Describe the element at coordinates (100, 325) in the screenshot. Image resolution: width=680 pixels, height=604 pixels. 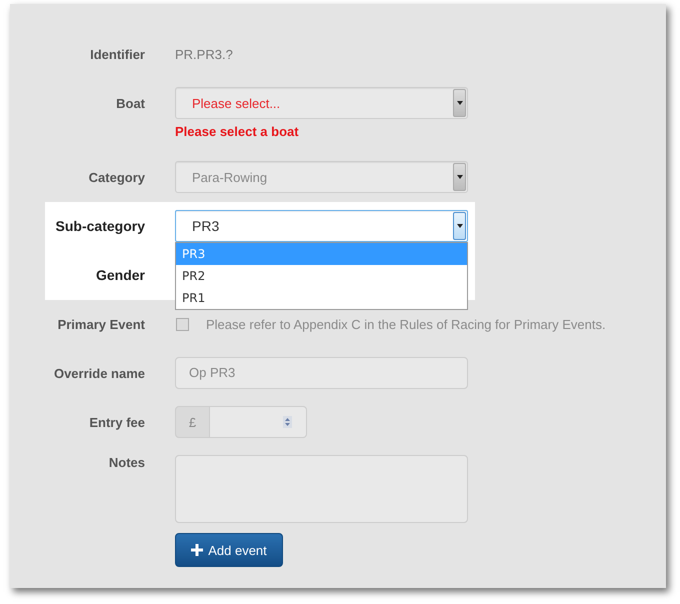
I see `field-label: Primary Event` at that location.